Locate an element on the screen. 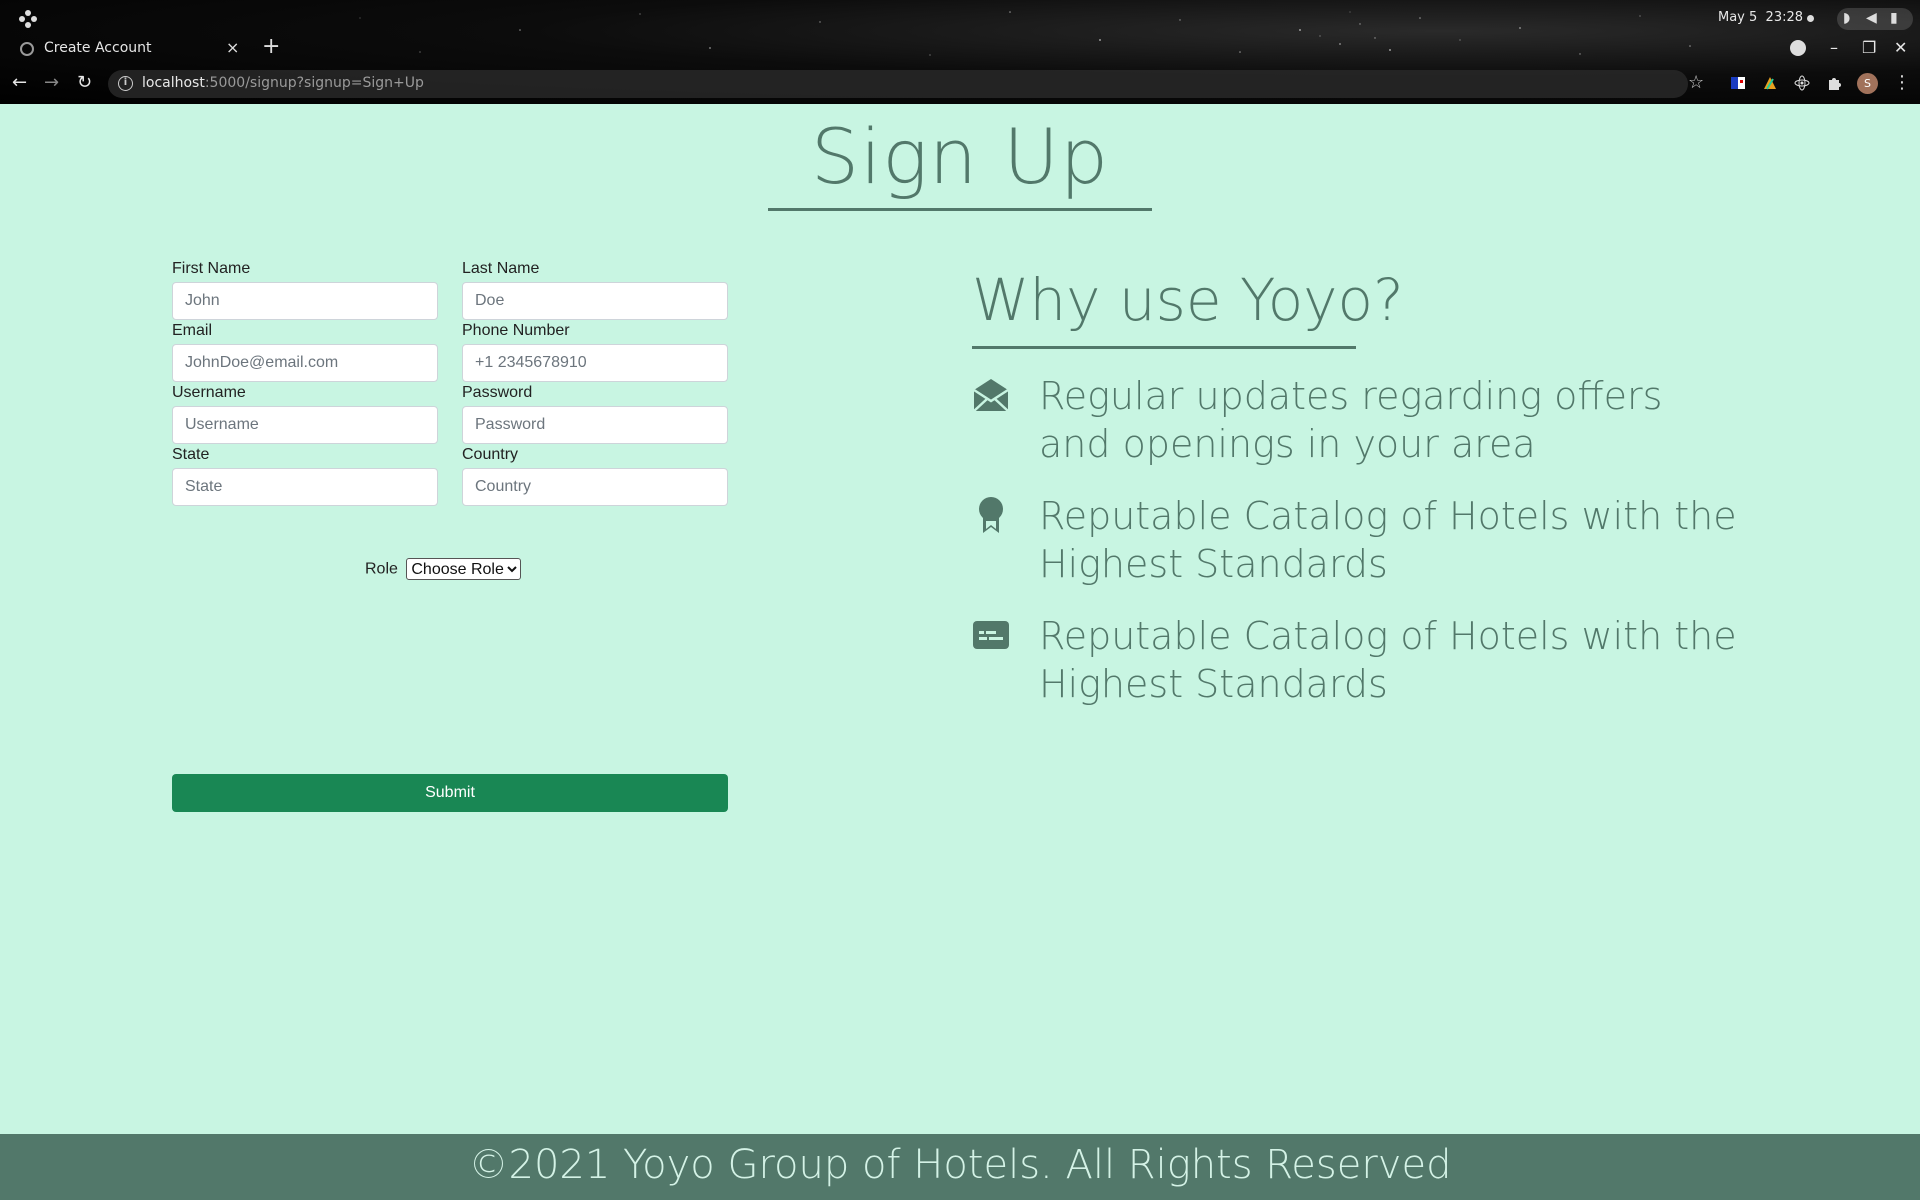 The height and width of the screenshot is (1200, 1920). os-date: May 5 is located at coordinates (1738, 17).